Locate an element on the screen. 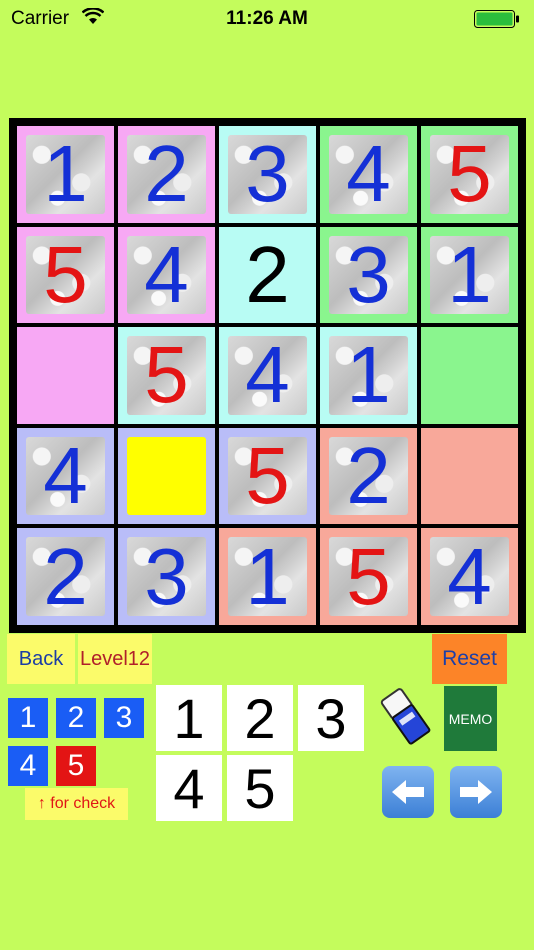  check-key-5: 5 is located at coordinates (76, 766).